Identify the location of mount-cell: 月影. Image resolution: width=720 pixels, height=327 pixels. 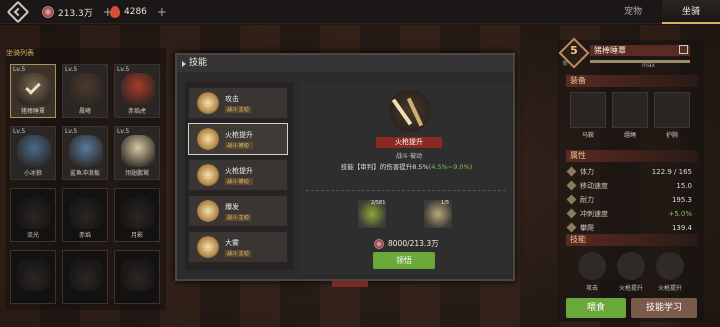
(137, 215).